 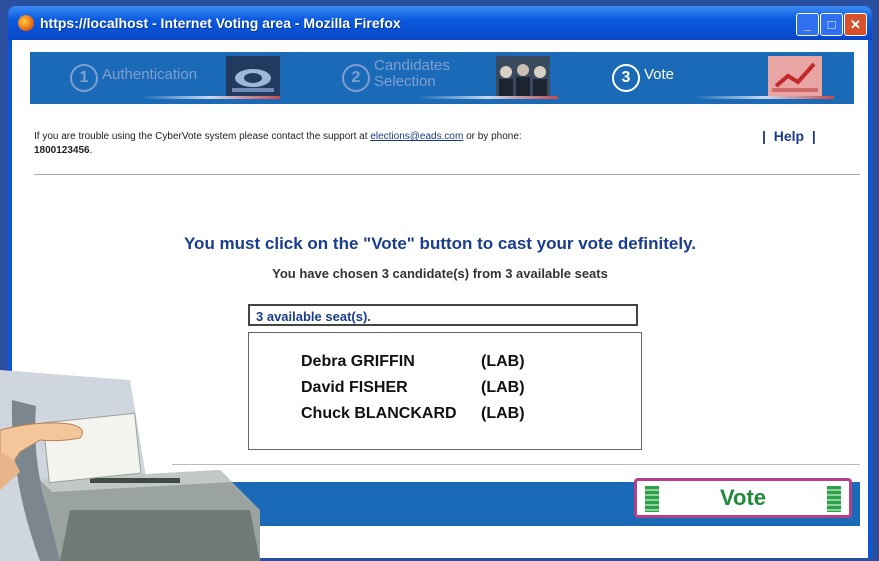 What do you see at coordinates (379, 413) in the screenshot?
I see `candidate-name: Chuck BLANCKARD` at bounding box center [379, 413].